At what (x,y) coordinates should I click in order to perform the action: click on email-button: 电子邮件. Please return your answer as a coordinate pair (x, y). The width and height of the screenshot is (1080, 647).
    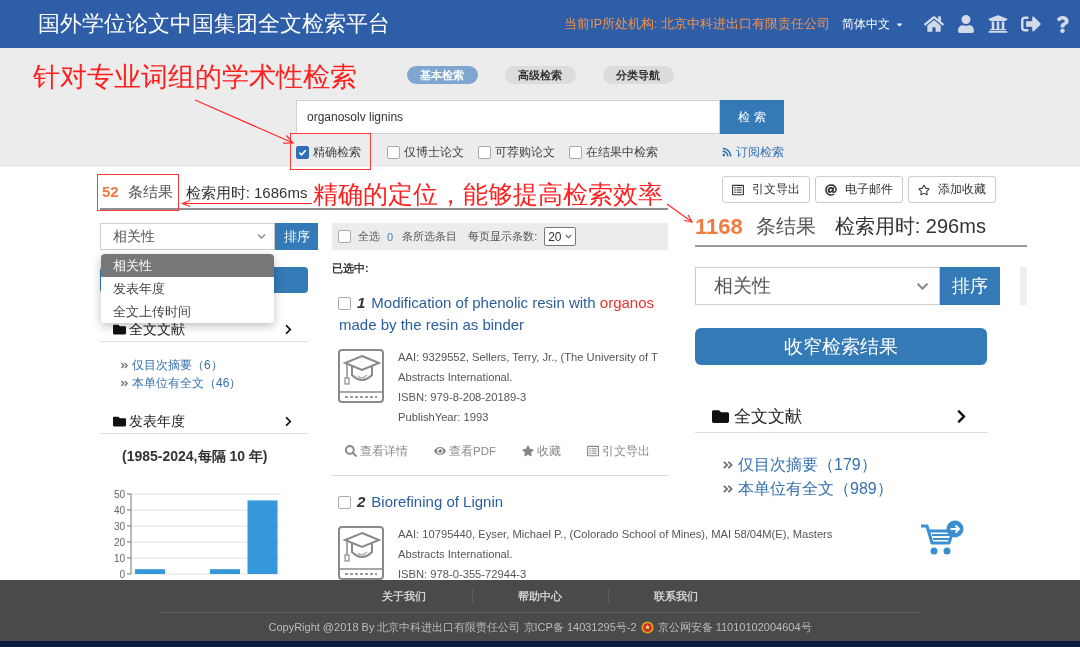
    Looking at the image, I should click on (859, 189).